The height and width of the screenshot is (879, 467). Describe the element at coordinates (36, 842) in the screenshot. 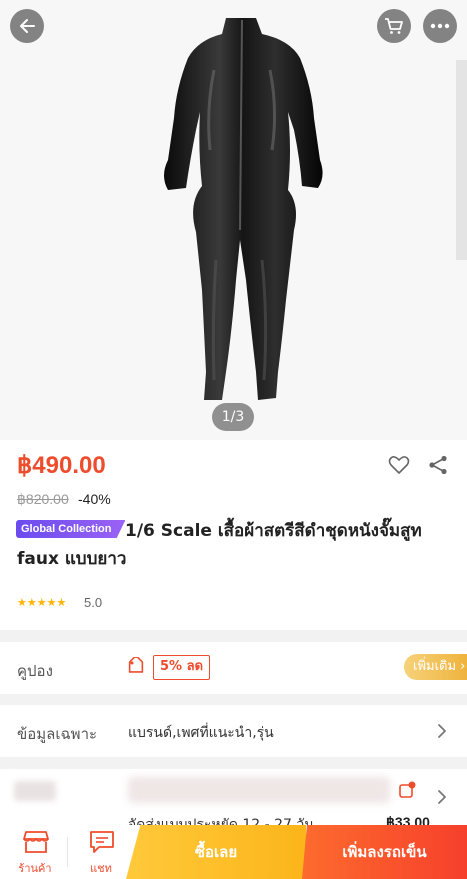

I see `shop-icon` at that location.